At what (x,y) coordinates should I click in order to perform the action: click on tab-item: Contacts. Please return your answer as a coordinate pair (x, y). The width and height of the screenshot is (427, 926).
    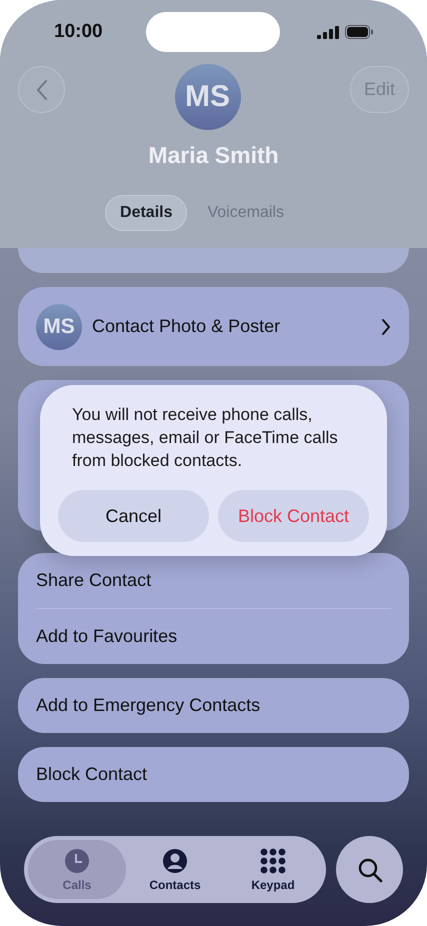
    Looking at the image, I should click on (175, 869).